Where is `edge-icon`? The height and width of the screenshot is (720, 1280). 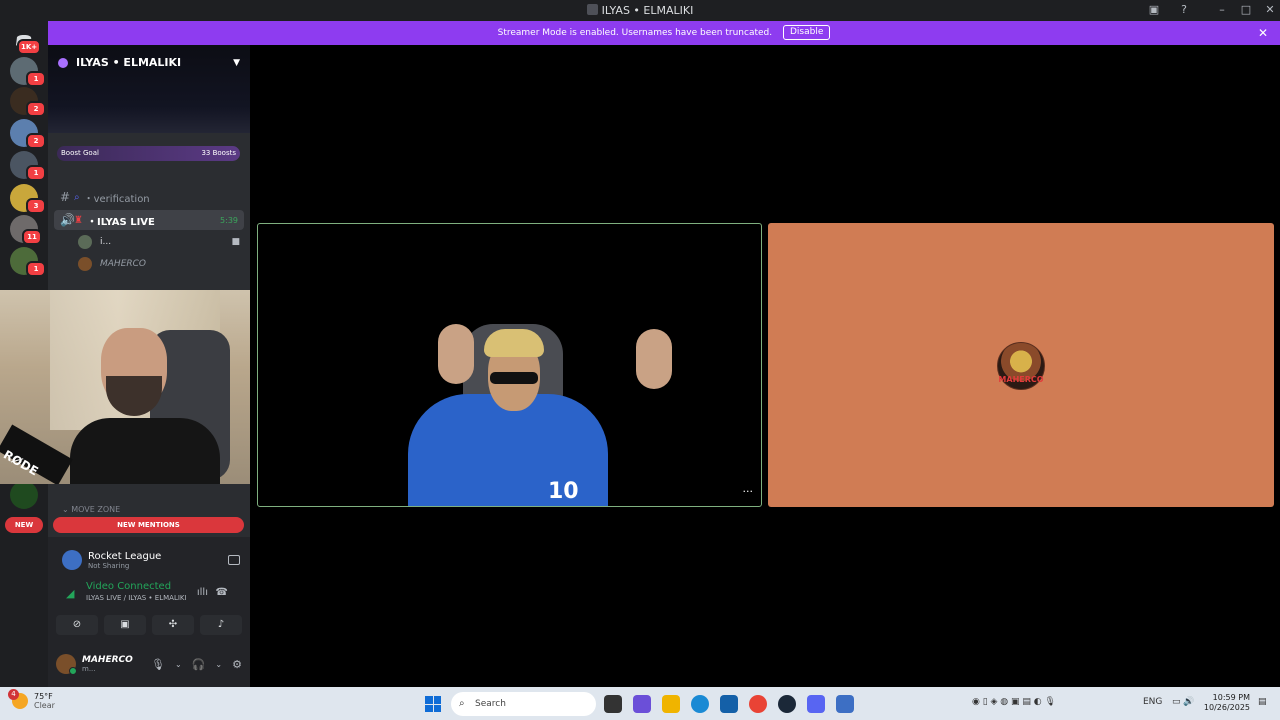 edge-icon is located at coordinates (700, 704).